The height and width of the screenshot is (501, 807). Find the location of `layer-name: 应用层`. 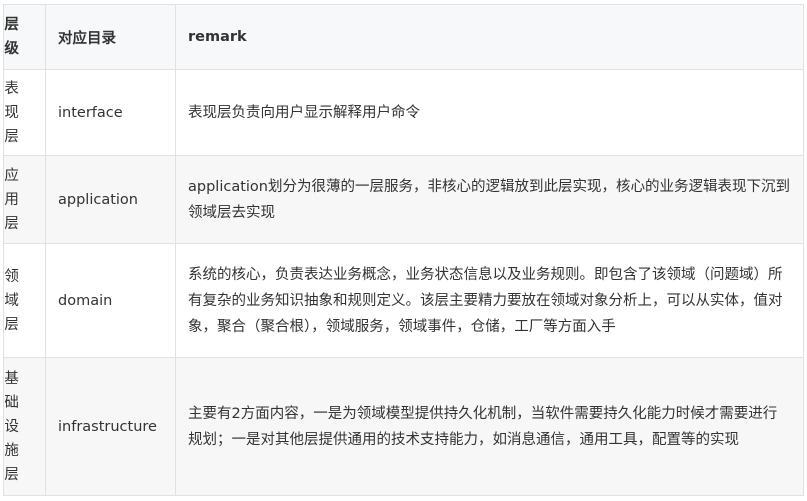

layer-name: 应用层 is located at coordinates (11, 199).